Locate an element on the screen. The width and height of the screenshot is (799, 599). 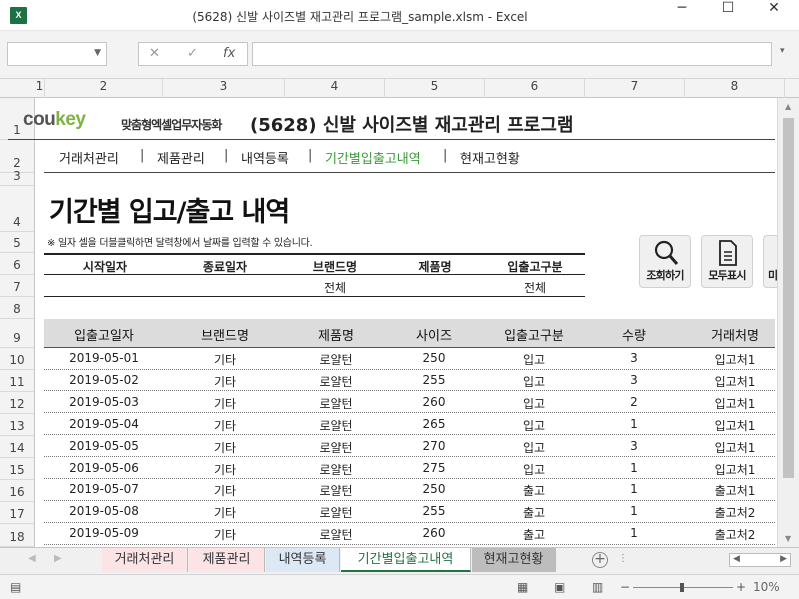
table-row: 2019-05-05 기타 로얄턴 270 입고 3 입고처1 is located at coordinates (409, 447).